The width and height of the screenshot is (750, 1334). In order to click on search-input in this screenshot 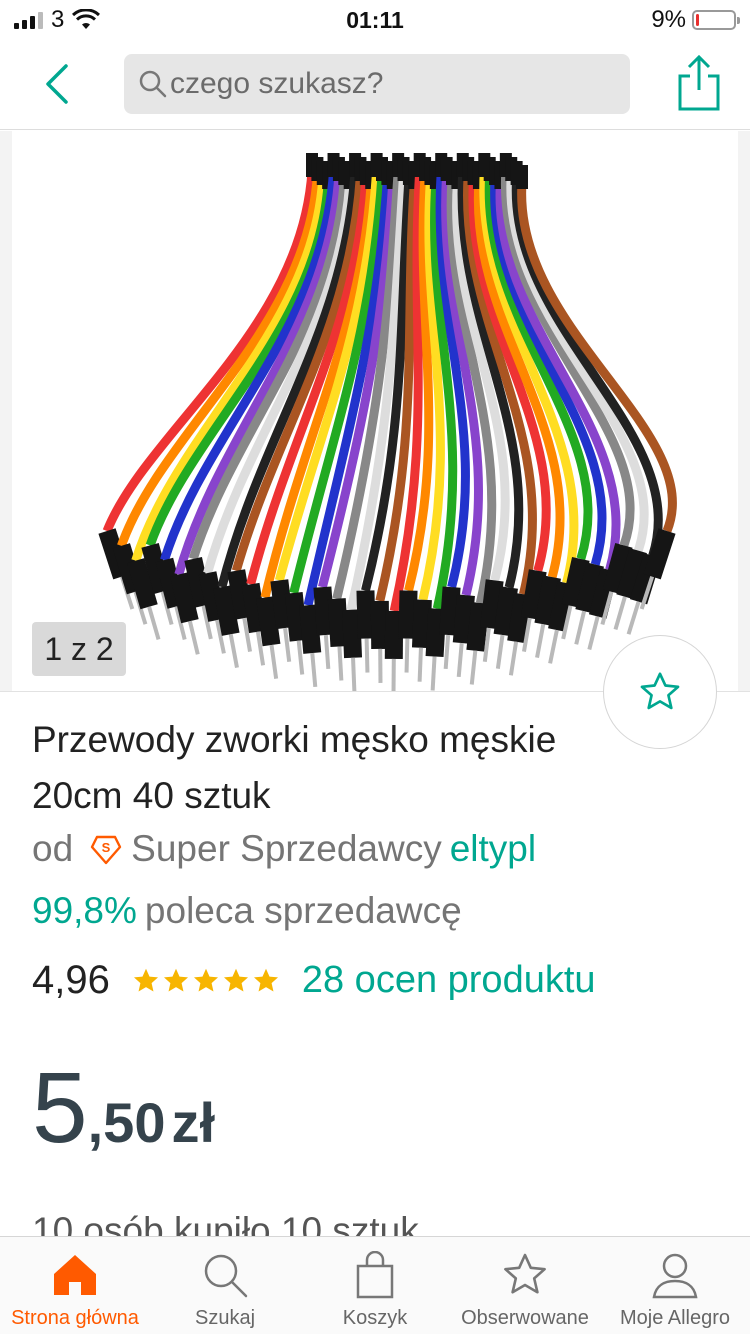, I will do `click(390, 84)`.